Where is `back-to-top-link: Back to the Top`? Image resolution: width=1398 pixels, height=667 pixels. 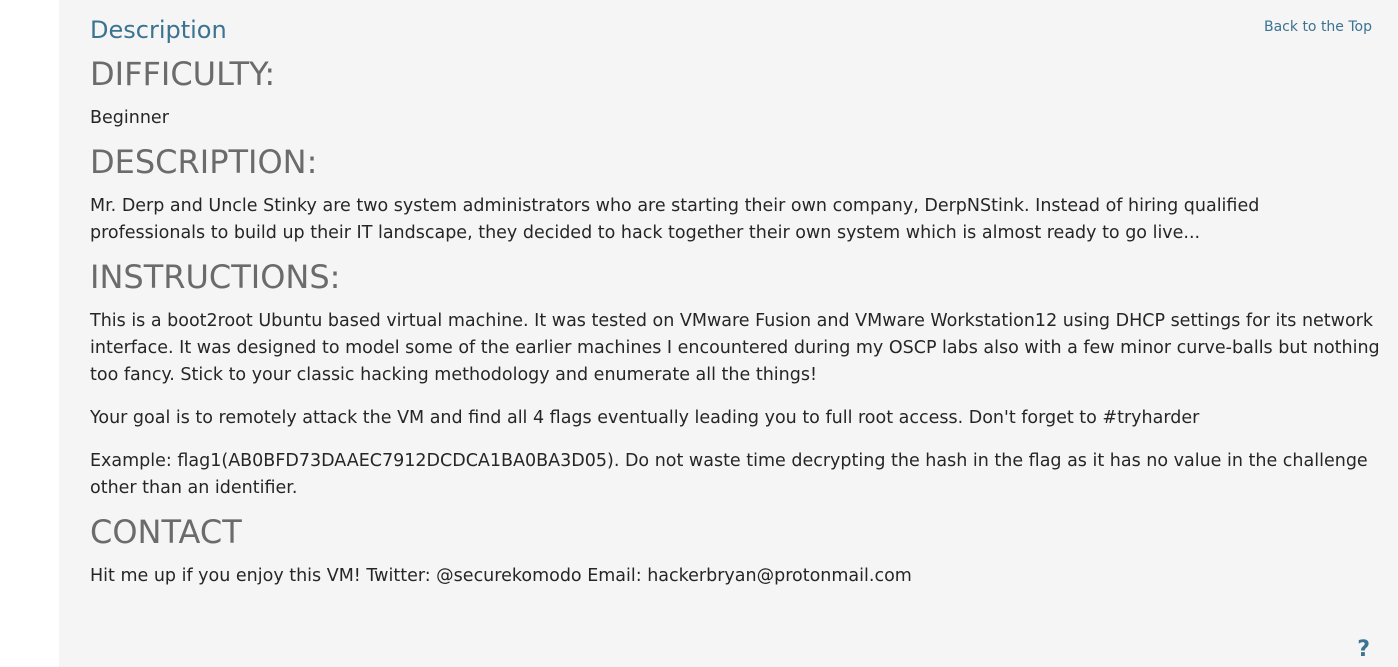 back-to-top-link: Back to the Top is located at coordinates (1318, 27).